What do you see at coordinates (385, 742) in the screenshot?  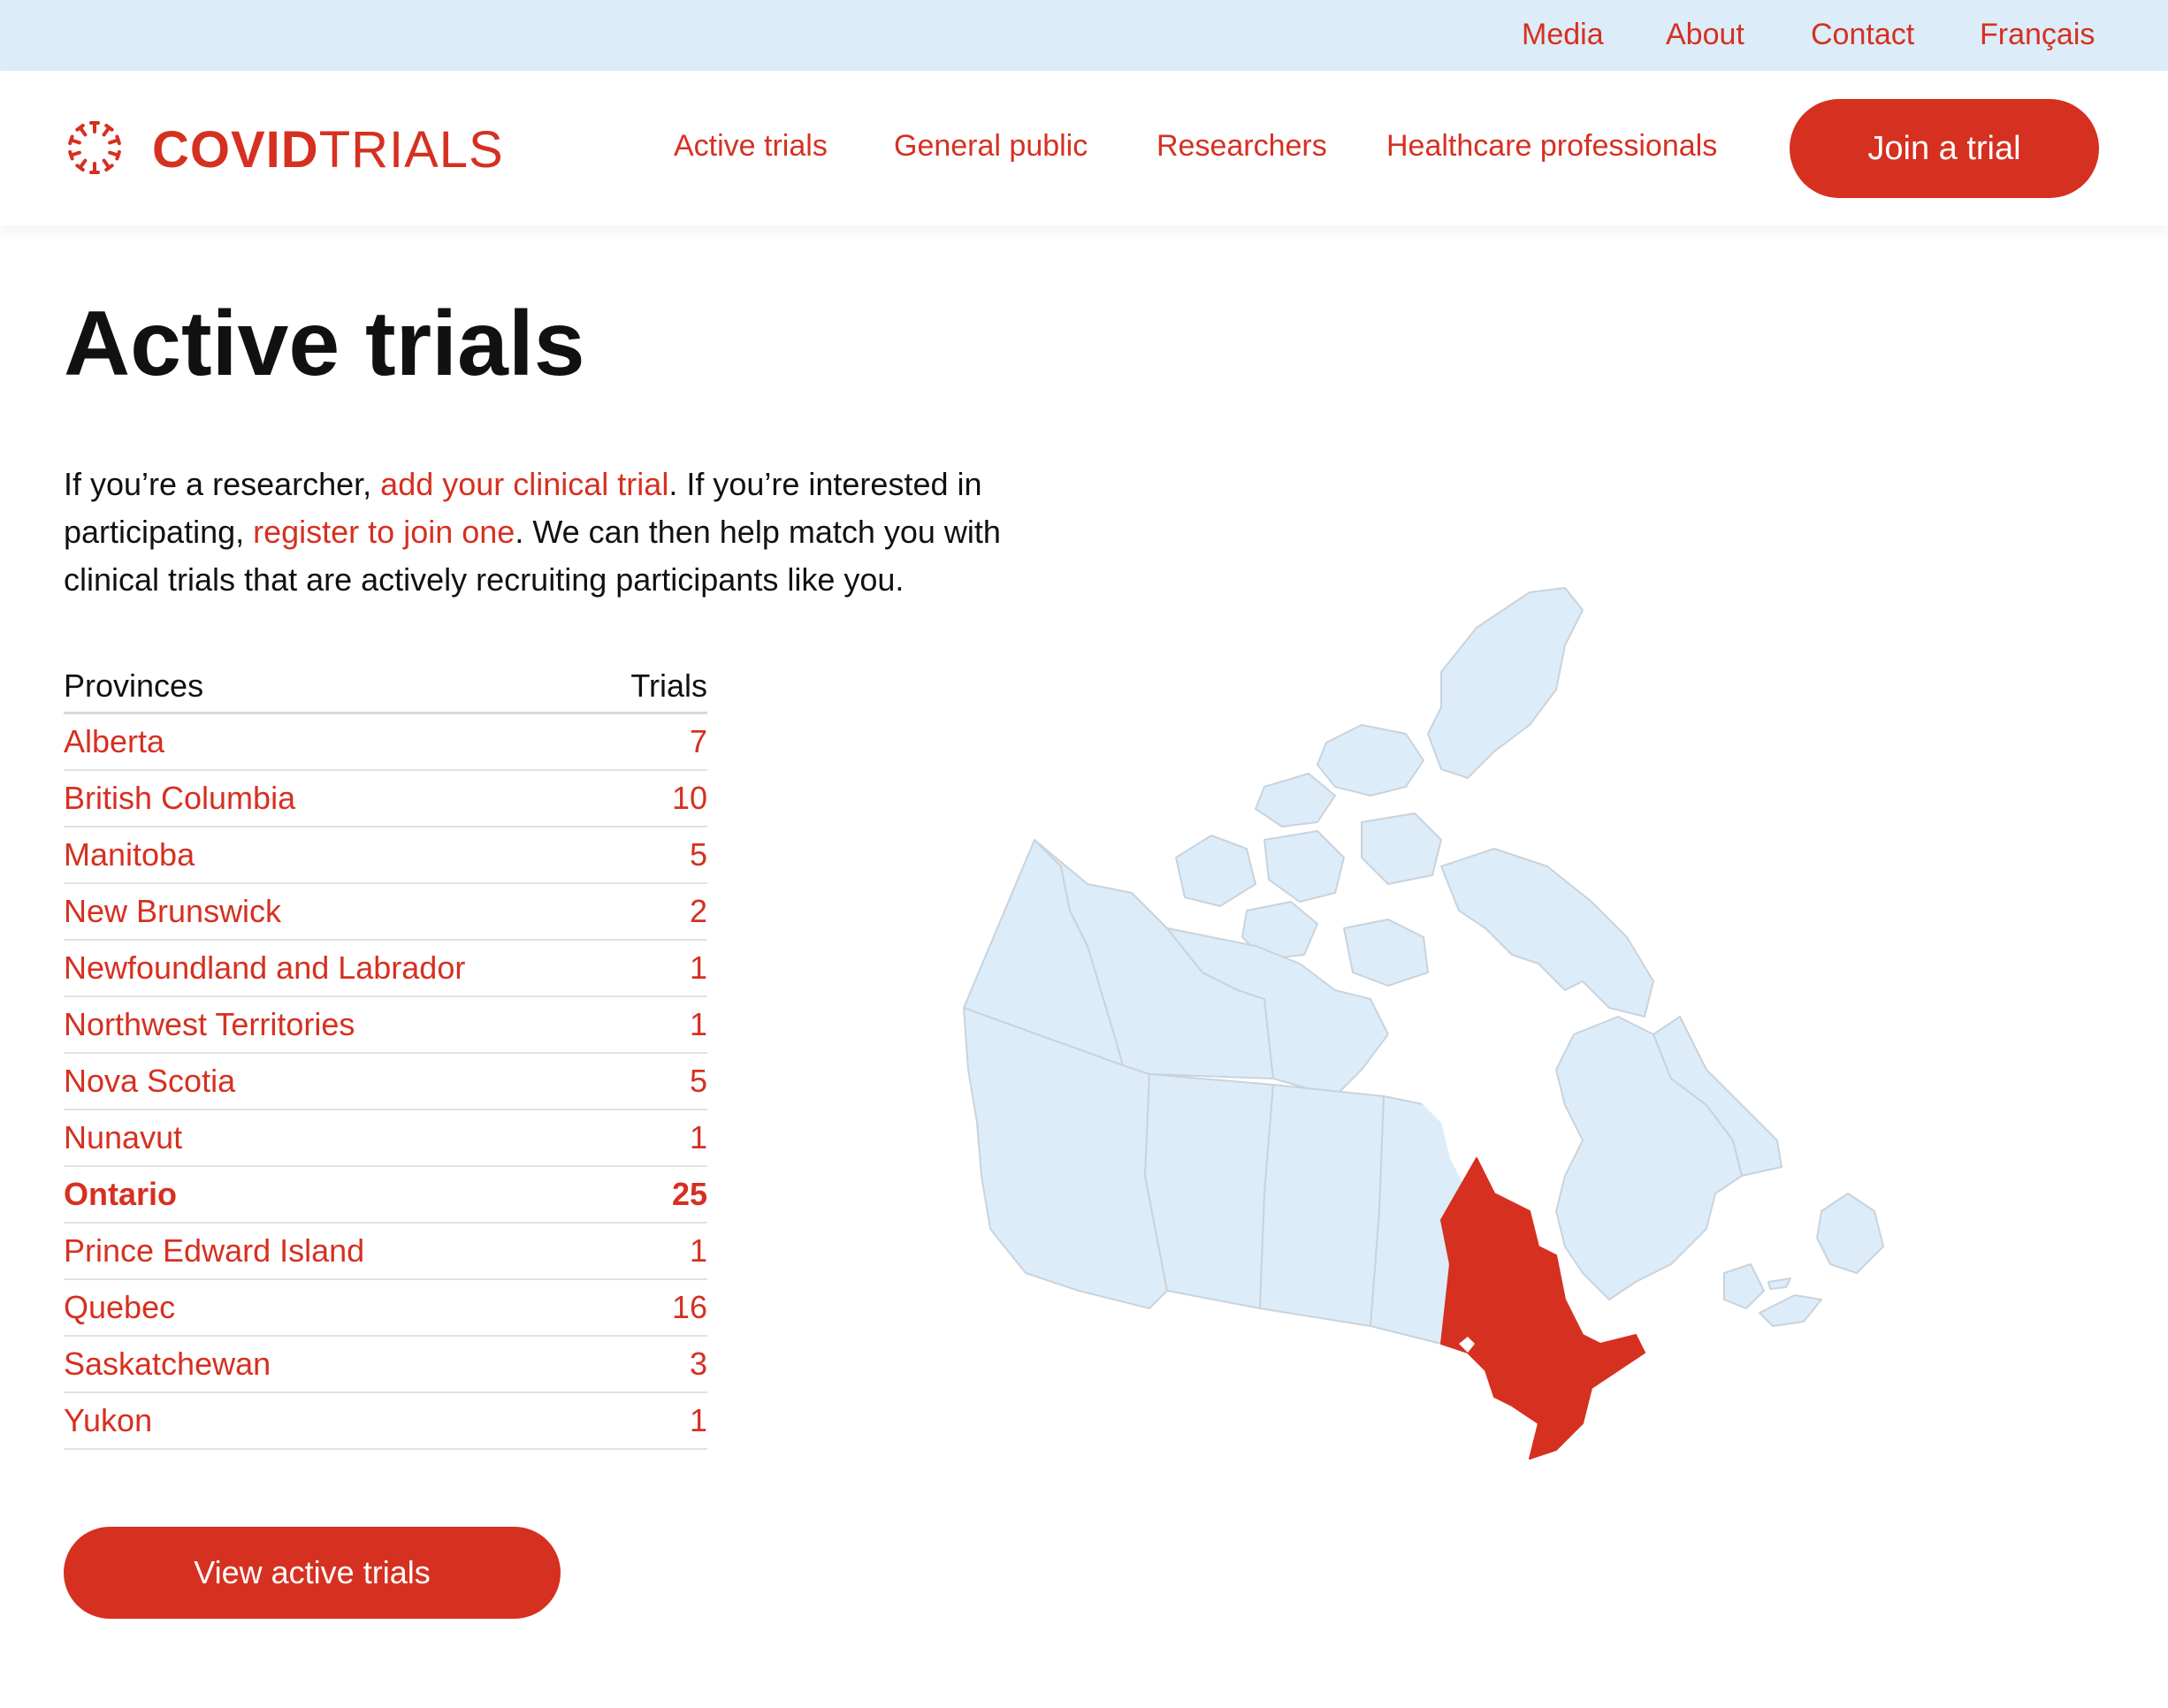 I see `table-row: Alberta 7` at bounding box center [385, 742].